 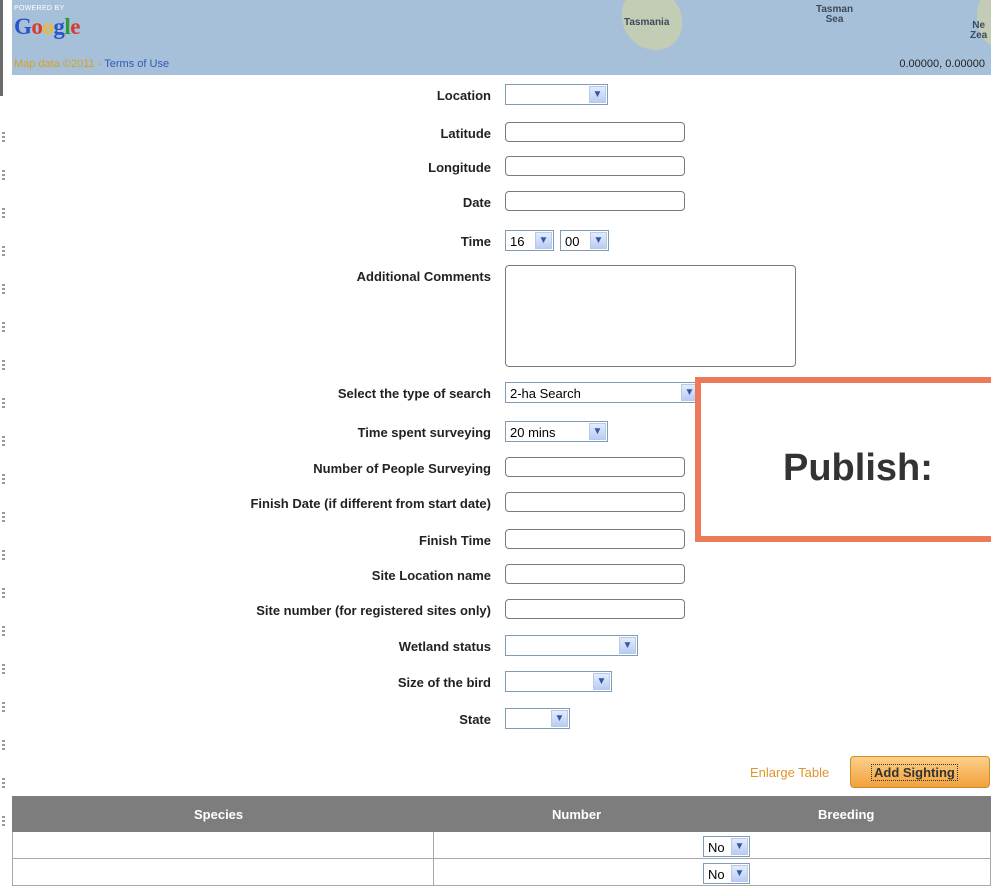 What do you see at coordinates (942, 64) in the screenshot?
I see `map-coordinates: 0.00000, 0.00000` at bounding box center [942, 64].